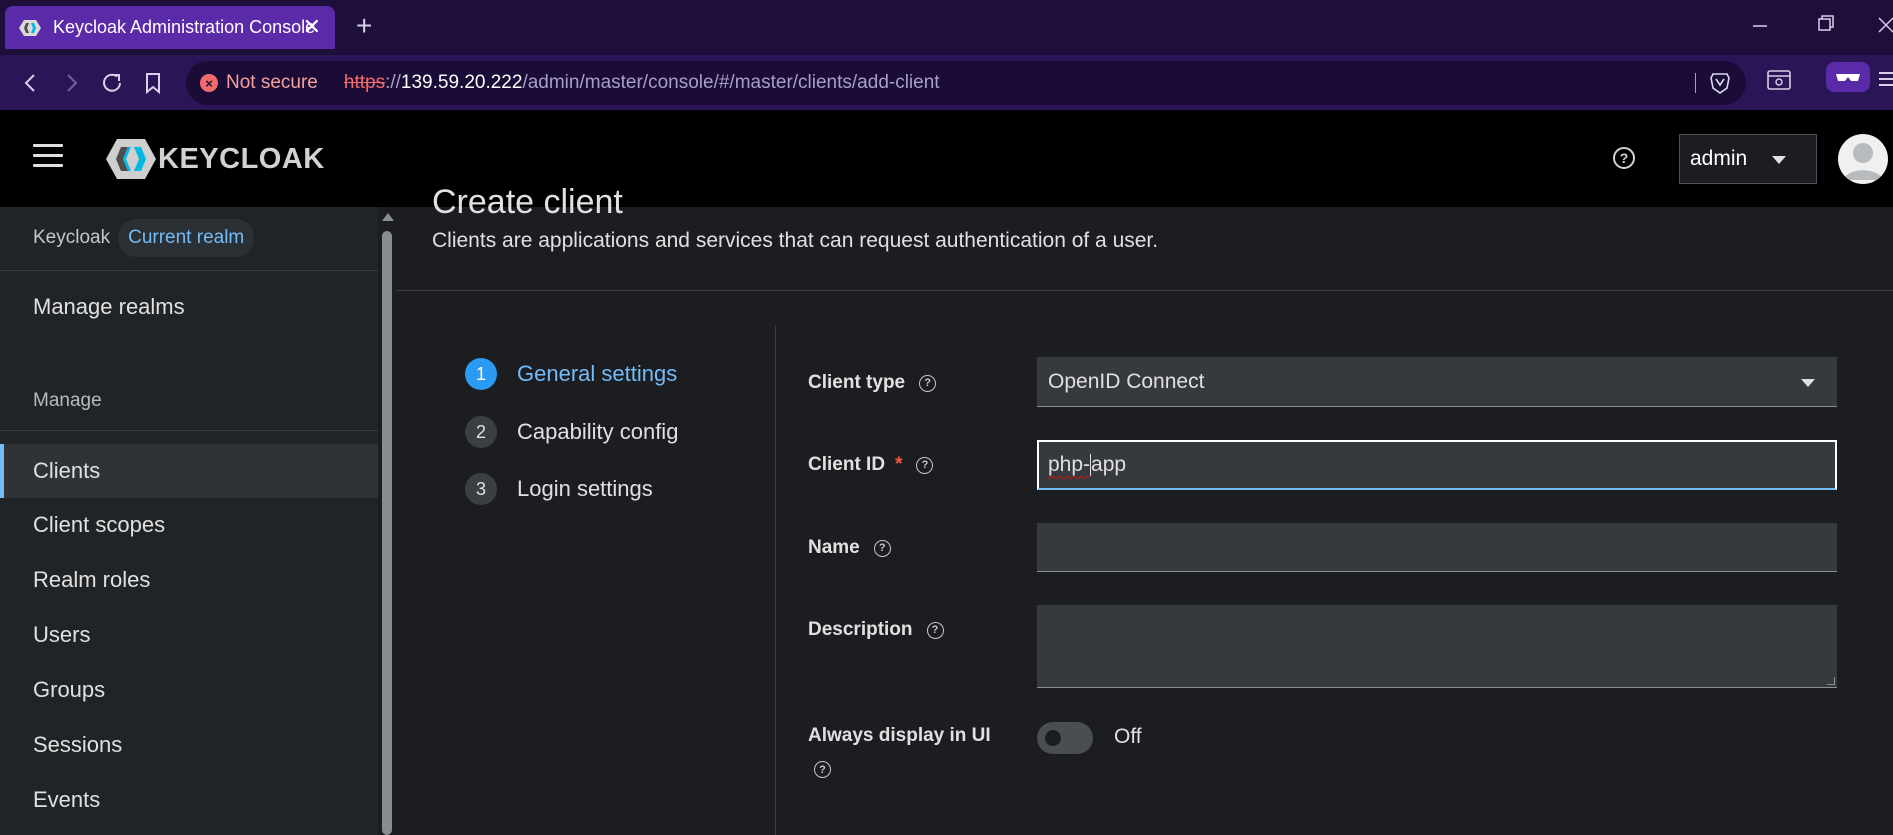 The height and width of the screenshot is (835, 1893). I want to click on section-heading-manage: Manage, so click(67, 400).